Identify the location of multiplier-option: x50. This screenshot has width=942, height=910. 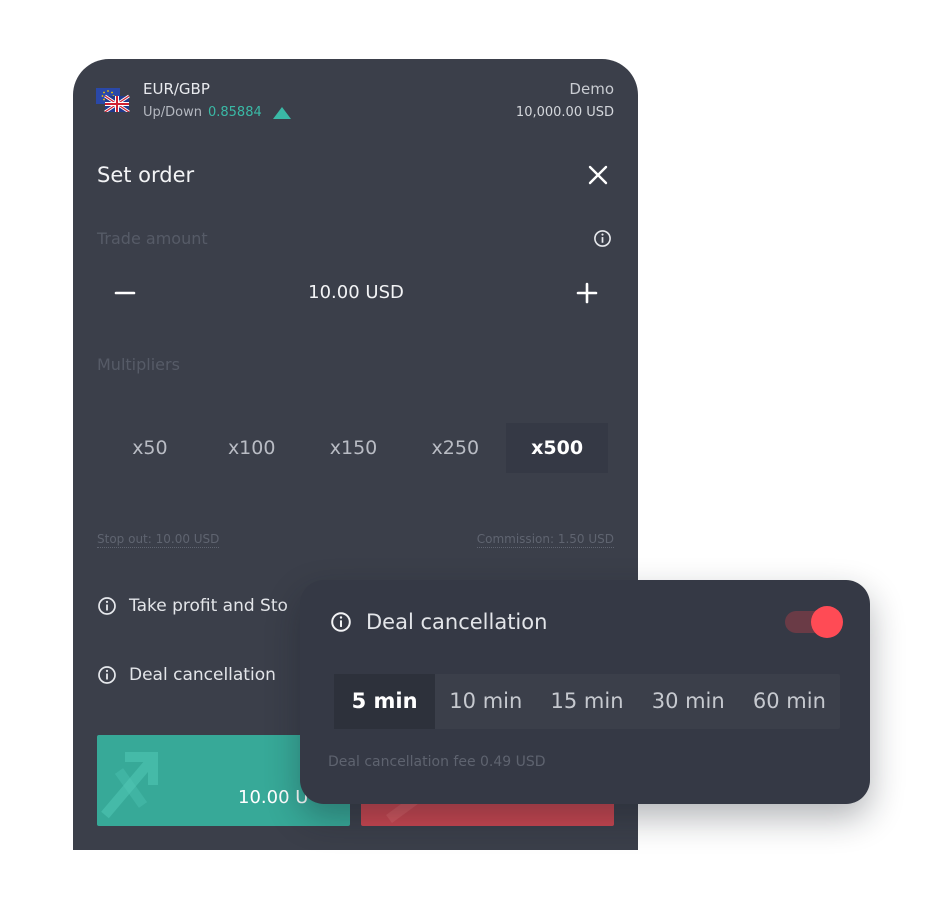
(150, 448).